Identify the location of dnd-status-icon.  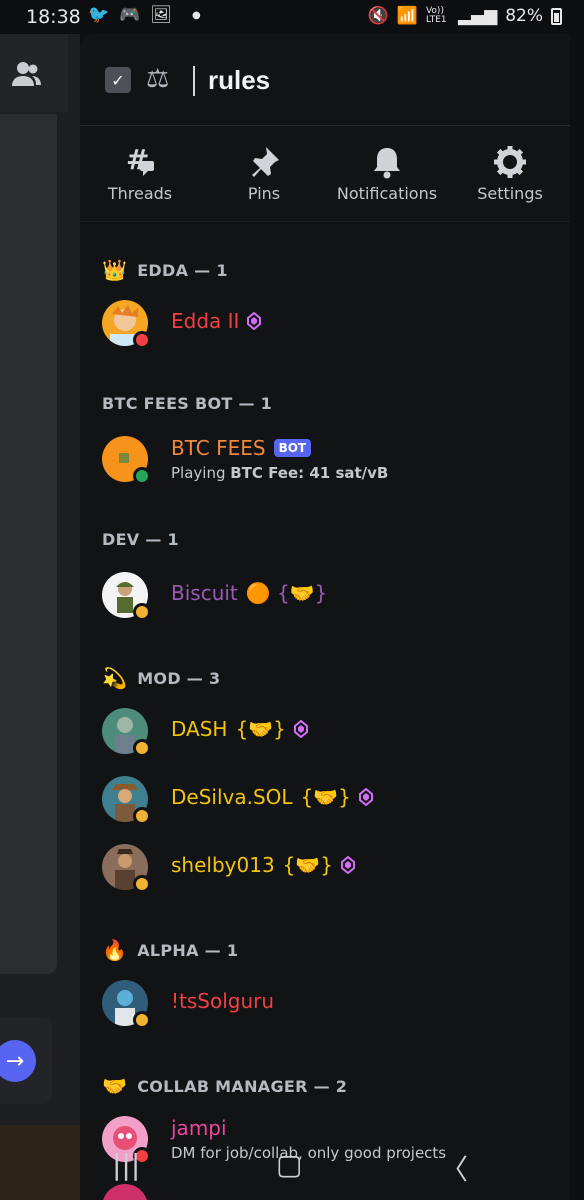
(142, 340).